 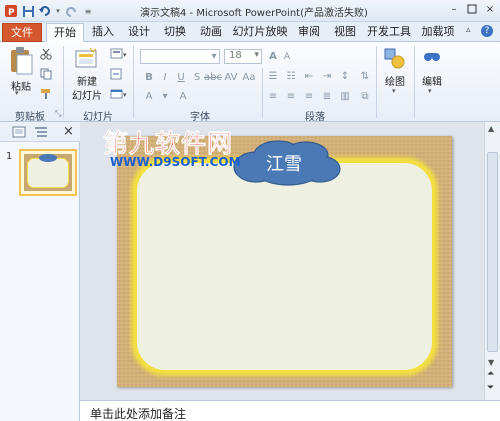 What do you see at coordinates (183, 96) in the screenshot?
I see `clear-formatting-icon: A` at bounding box center [183, 96].